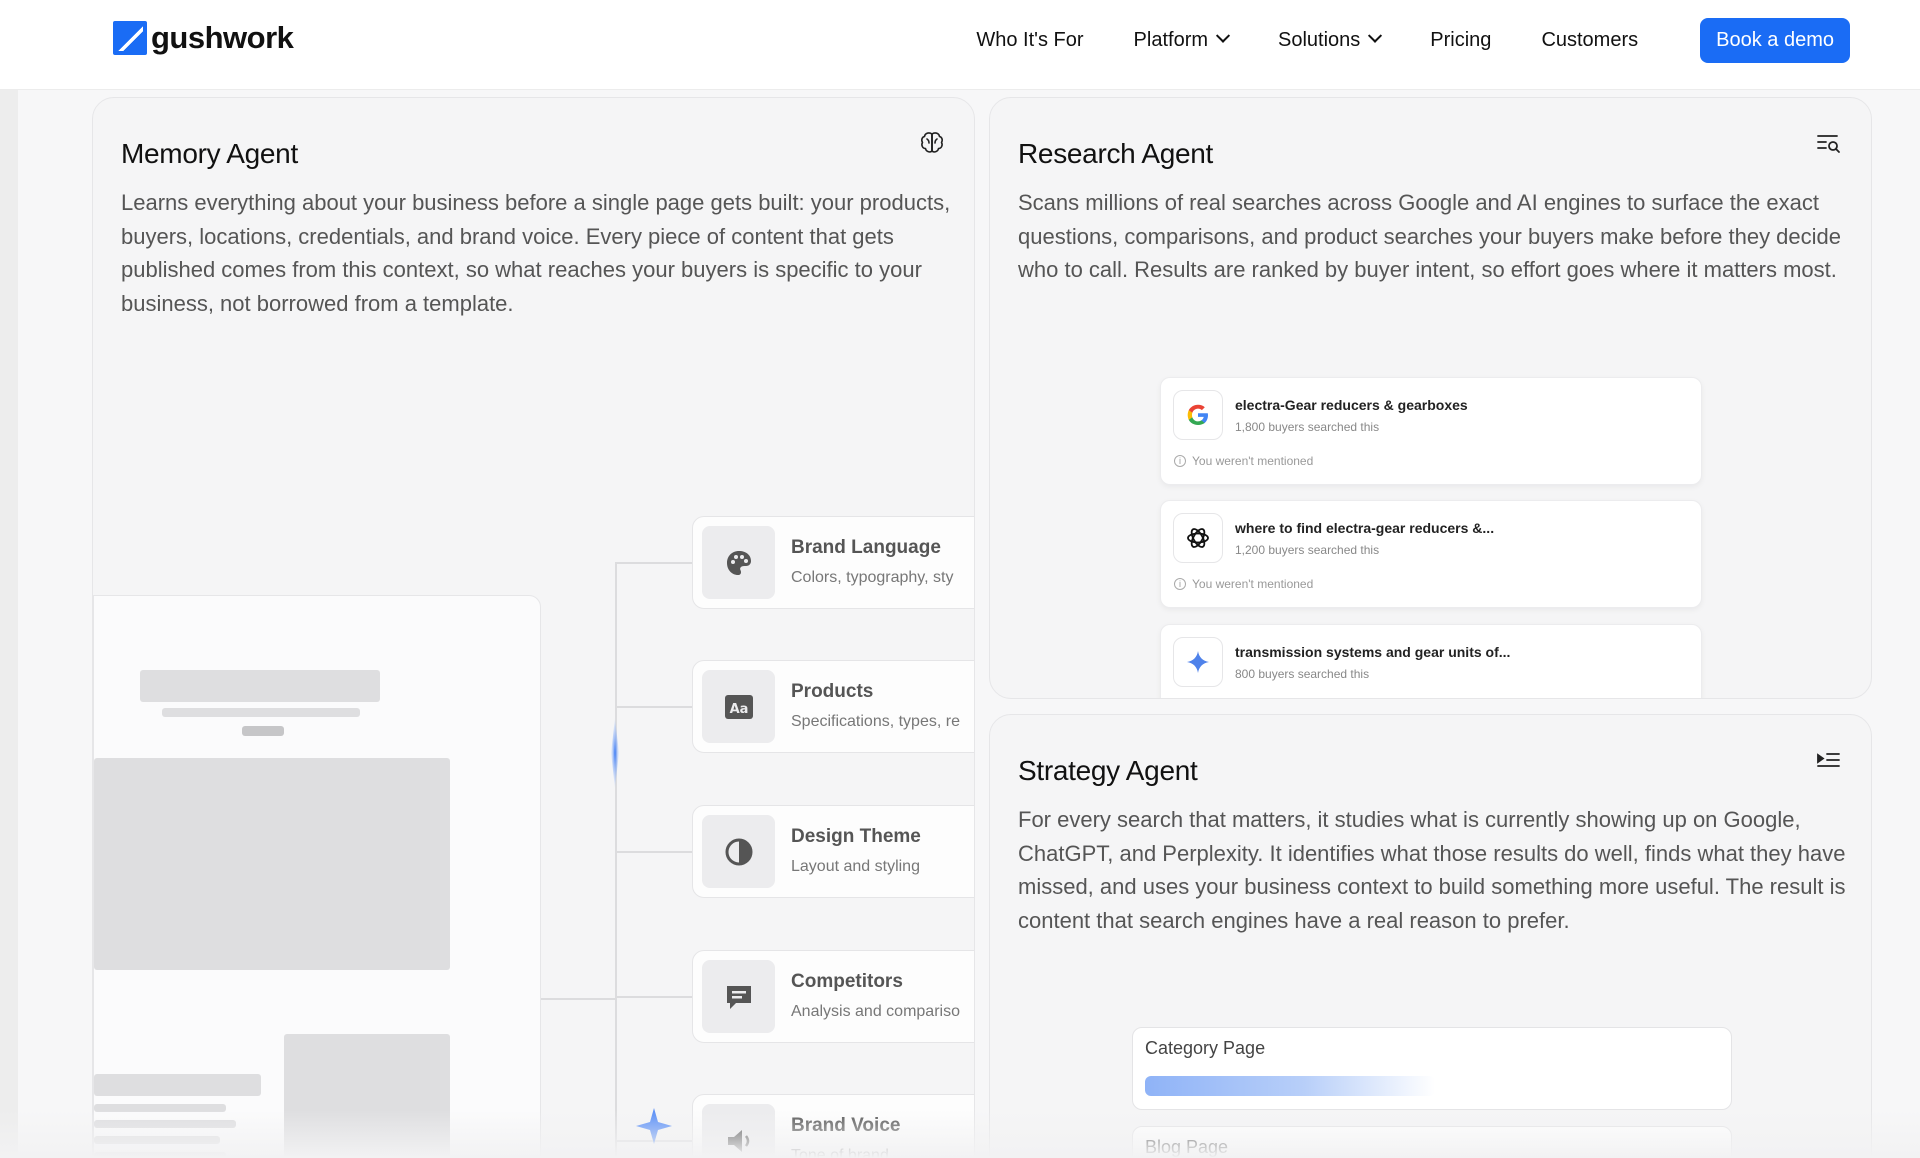 The height and width of the screenshot is (1158, 1920). I want to click on node-title: Brand Language, so click(866, 547).